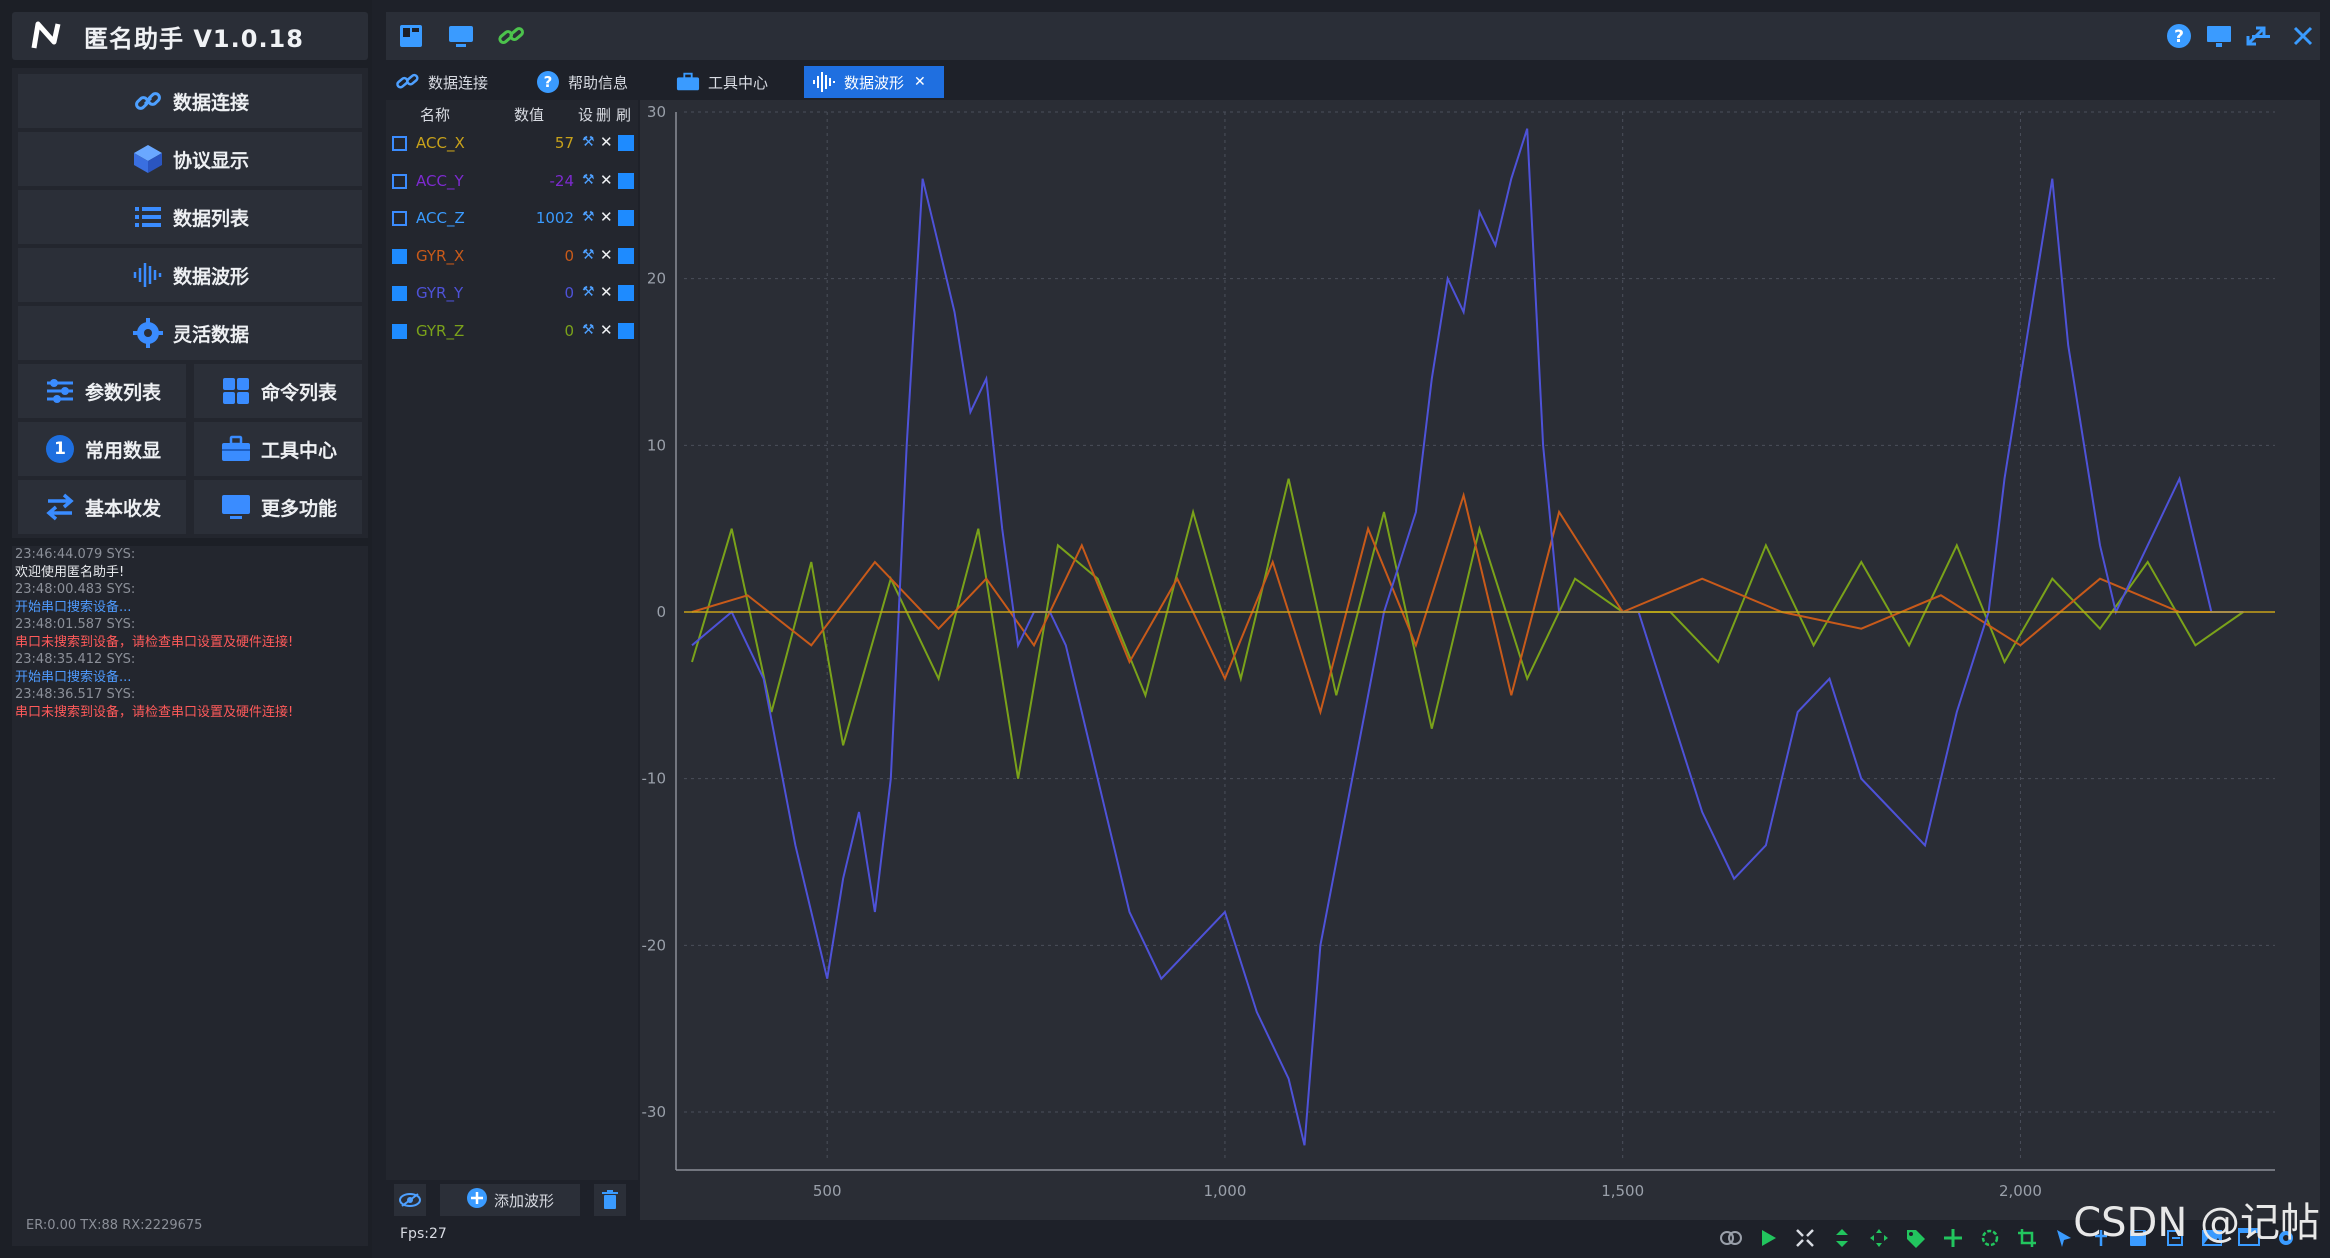 The image size is (2330, 1258). I want to click on bottom-bar: Fps:27, so click(1353, 1239).